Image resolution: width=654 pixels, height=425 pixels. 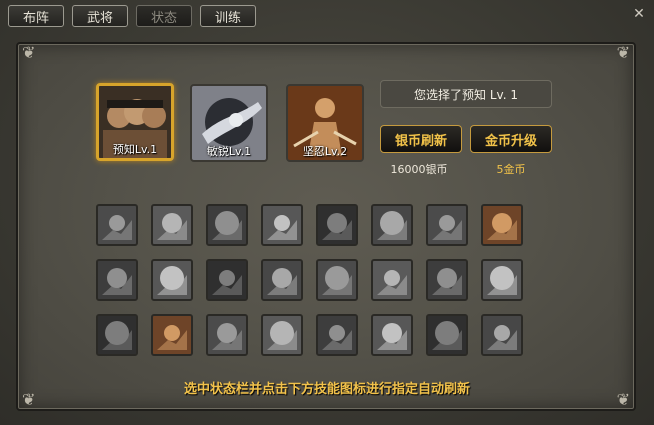 What do you see at coordinates (502, 225) in the screenshot?
I see `warrior-portrait-icon` at bounding box center [502, 225].